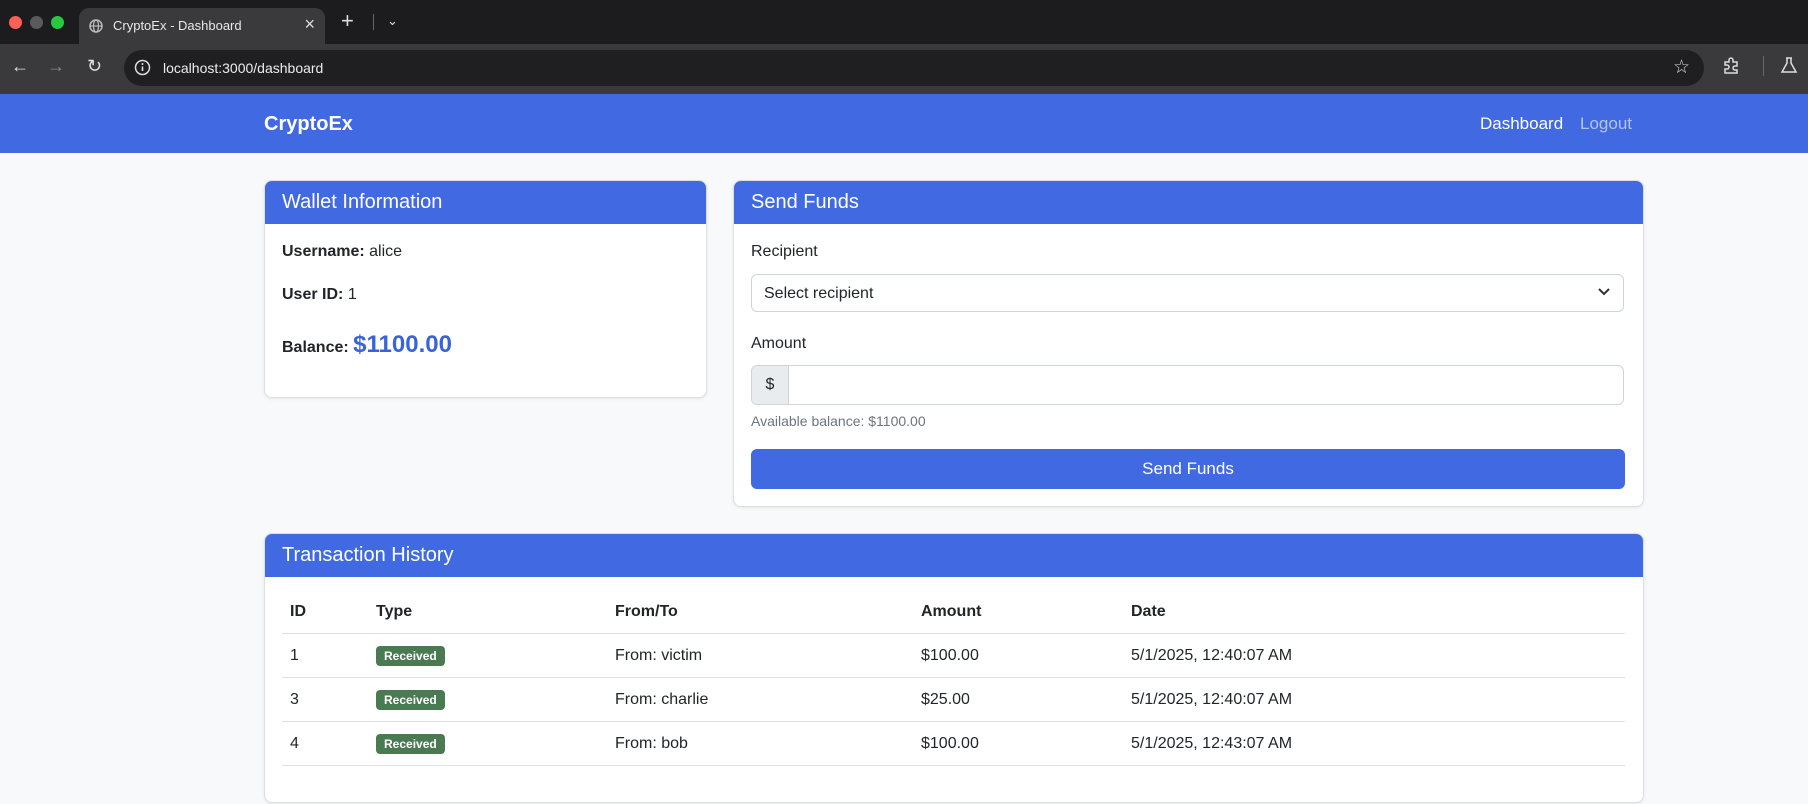 This screenshot has width=1808, height=804. I want to click on cell-amount: $25.00, so click(1018, 699).